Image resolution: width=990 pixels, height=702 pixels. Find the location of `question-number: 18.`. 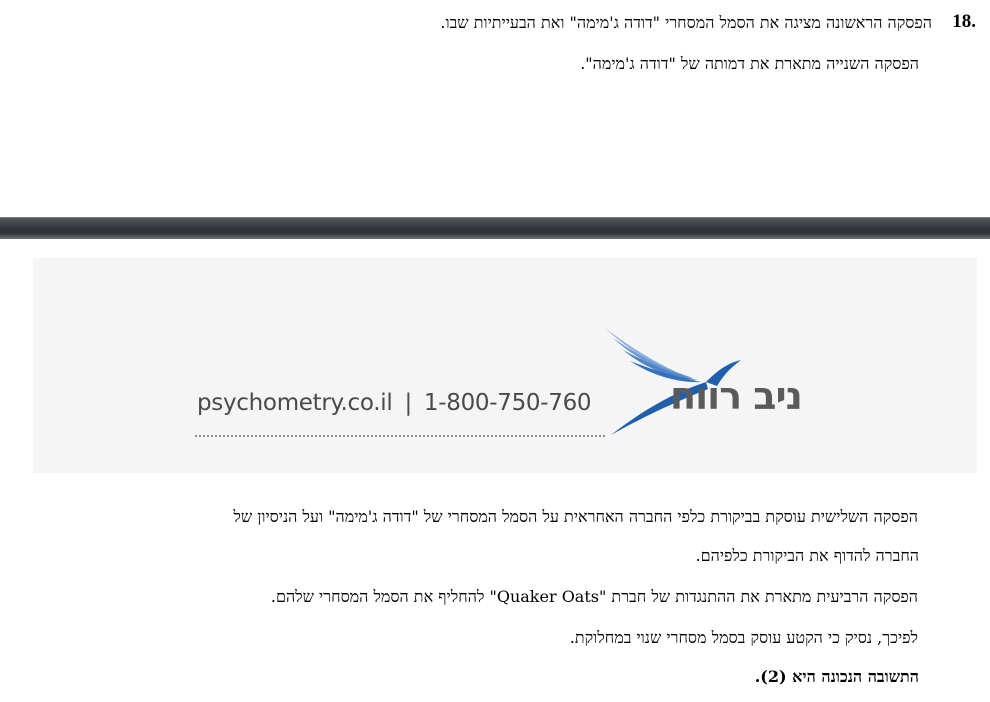

question-number: 18. is located at coordinates (964, 21).